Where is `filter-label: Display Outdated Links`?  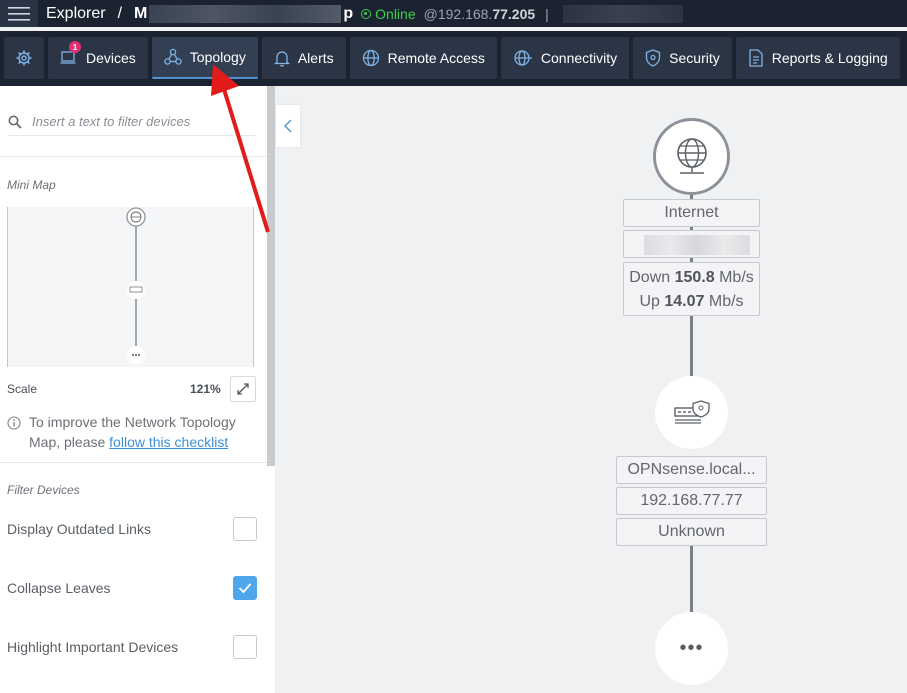 filter-label: Display Outdated Links is located at coordinates (79, 529).